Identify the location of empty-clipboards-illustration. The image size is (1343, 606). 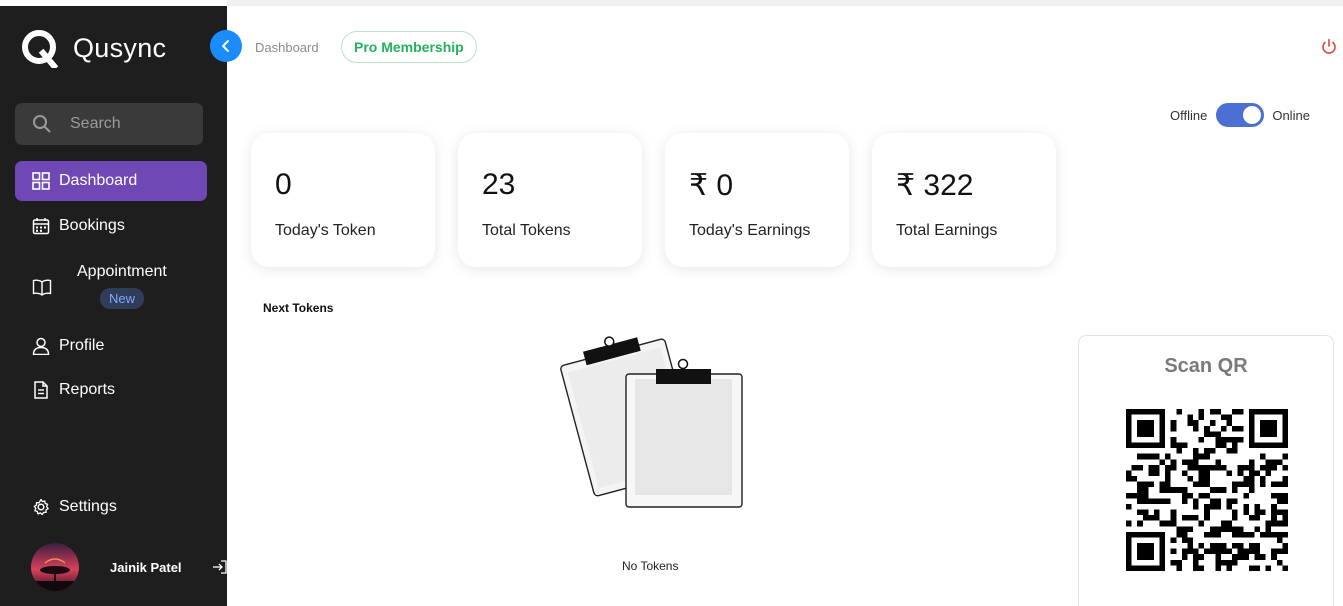
(651, 422).